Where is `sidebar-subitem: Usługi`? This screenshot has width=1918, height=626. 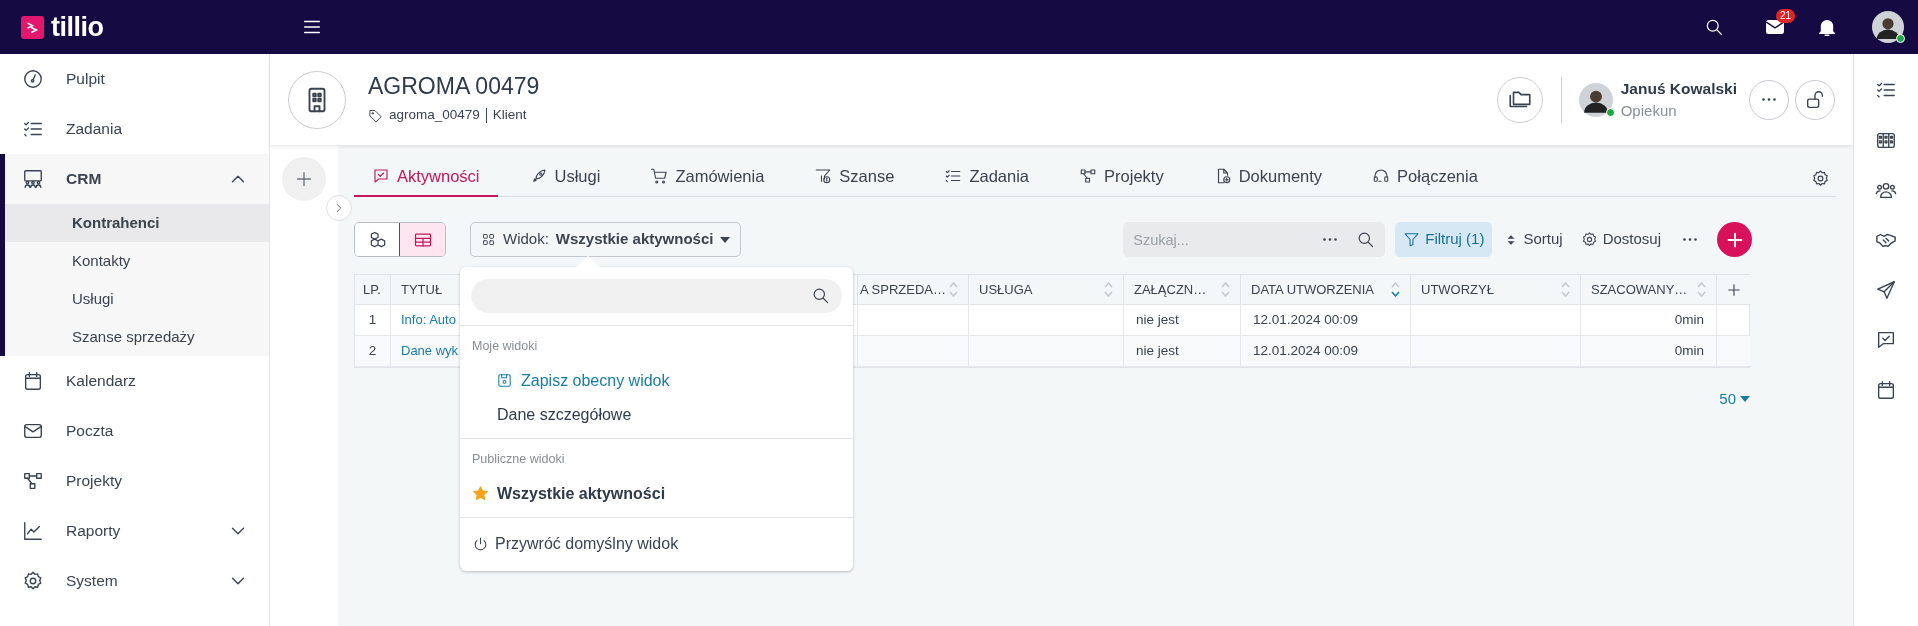 sidebar-subitem: Usługi is located at coordinates (137, 299).